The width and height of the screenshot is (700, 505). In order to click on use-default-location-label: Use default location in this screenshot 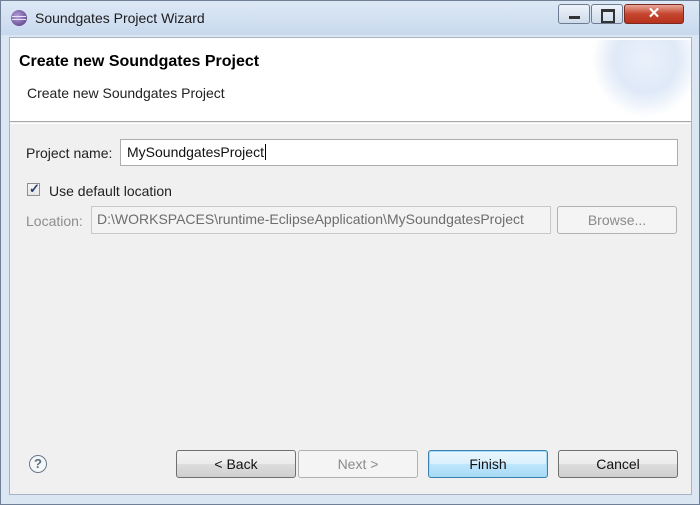, I will do `click(110, 191)`.